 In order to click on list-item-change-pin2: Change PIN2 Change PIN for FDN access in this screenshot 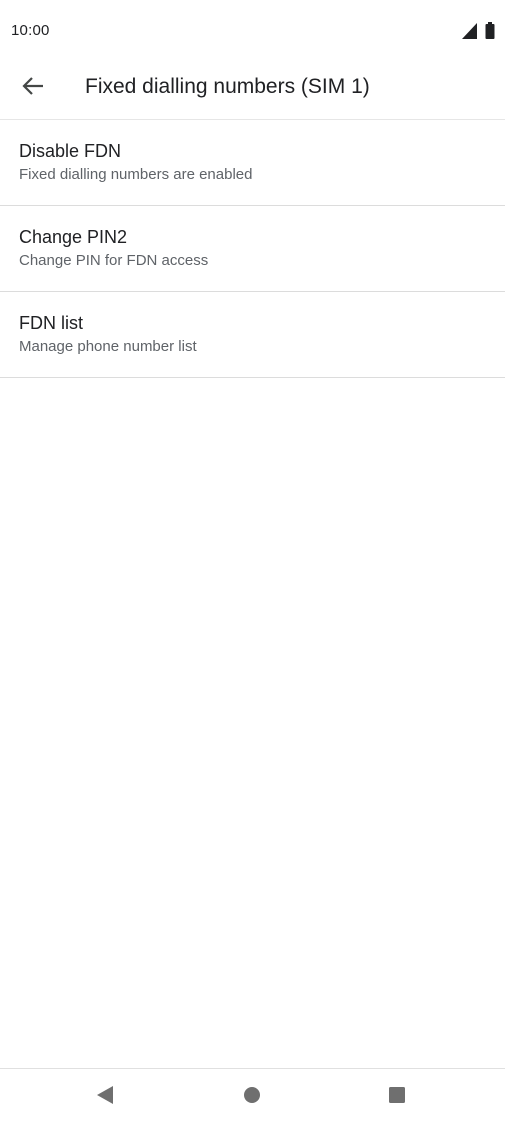, I will do `click(252, 249)`.